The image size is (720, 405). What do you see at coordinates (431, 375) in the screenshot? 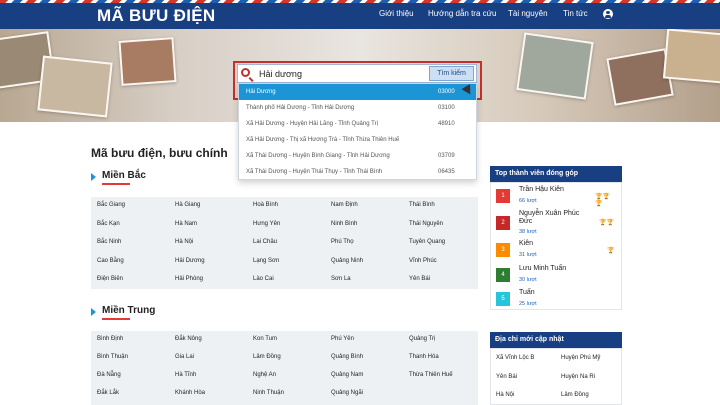
I see `province-link: Thừa Thiên Huế` at bounding box center [431, 375].